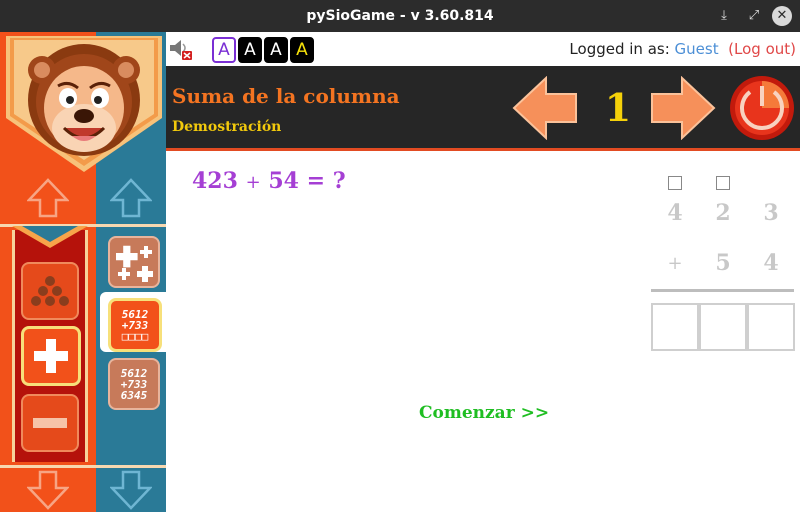 This screenshot has height=512, width=800. What do you see at coordinates (48, 490) in the screenshot?
I see `category-down-arrow-icon` at bounding box center [48, 490].